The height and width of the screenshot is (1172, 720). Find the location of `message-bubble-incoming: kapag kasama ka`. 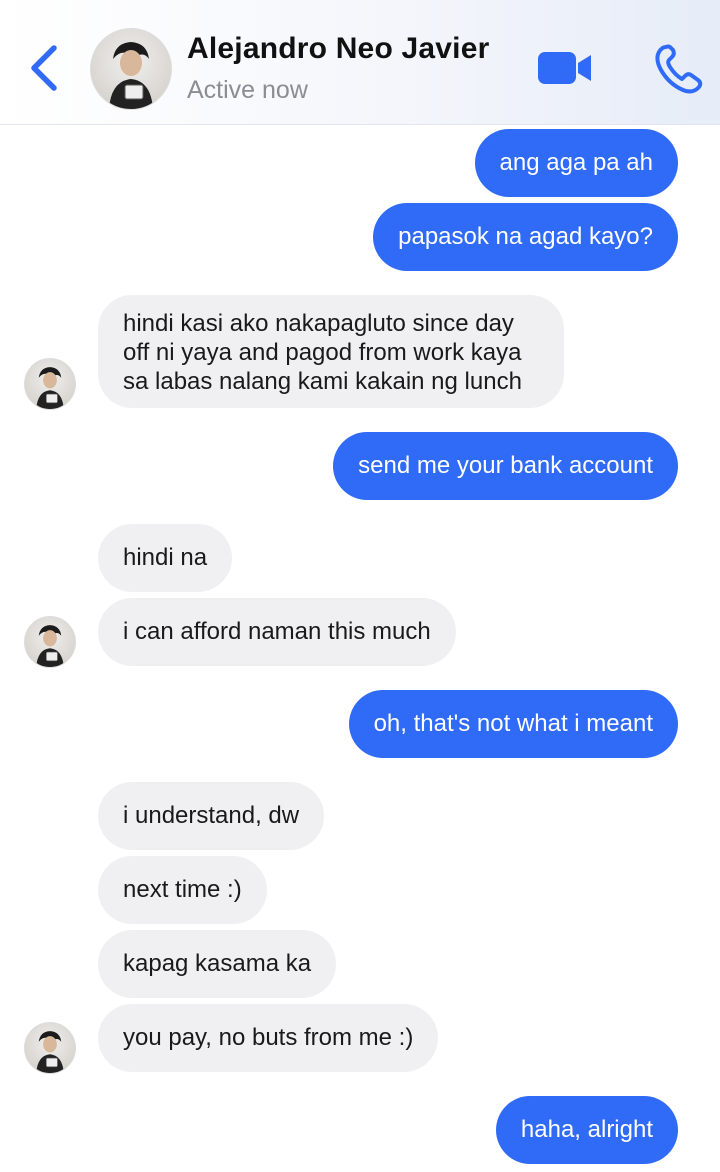

message-bubble-incoming: kapag kasama ka is located at coordinates (217, 964).